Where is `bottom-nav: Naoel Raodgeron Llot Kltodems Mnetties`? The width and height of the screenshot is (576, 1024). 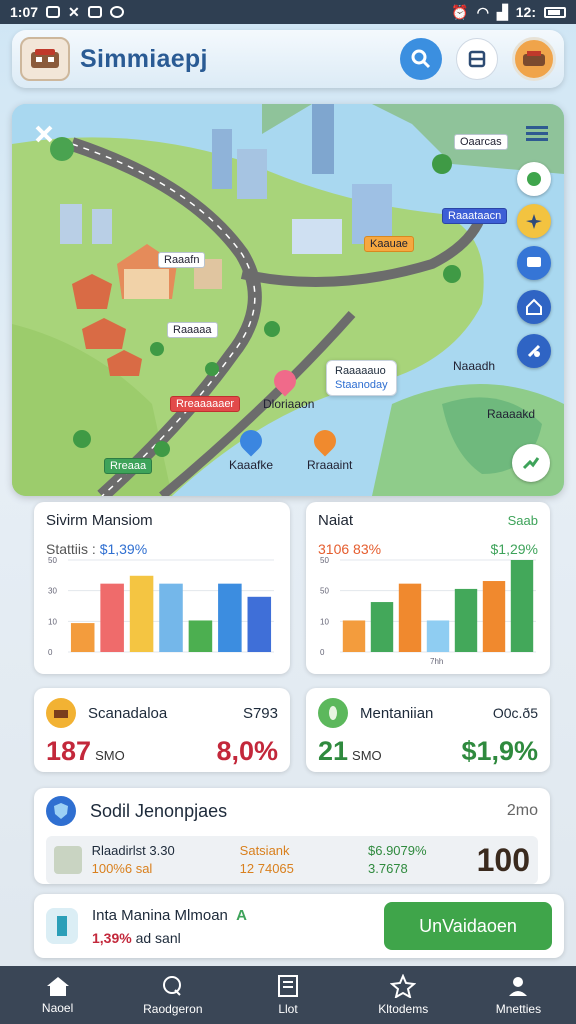 bottom-nav: Naoel Raodgeron Llot Kltodems Mnetties is located at coordinates (288, 995).